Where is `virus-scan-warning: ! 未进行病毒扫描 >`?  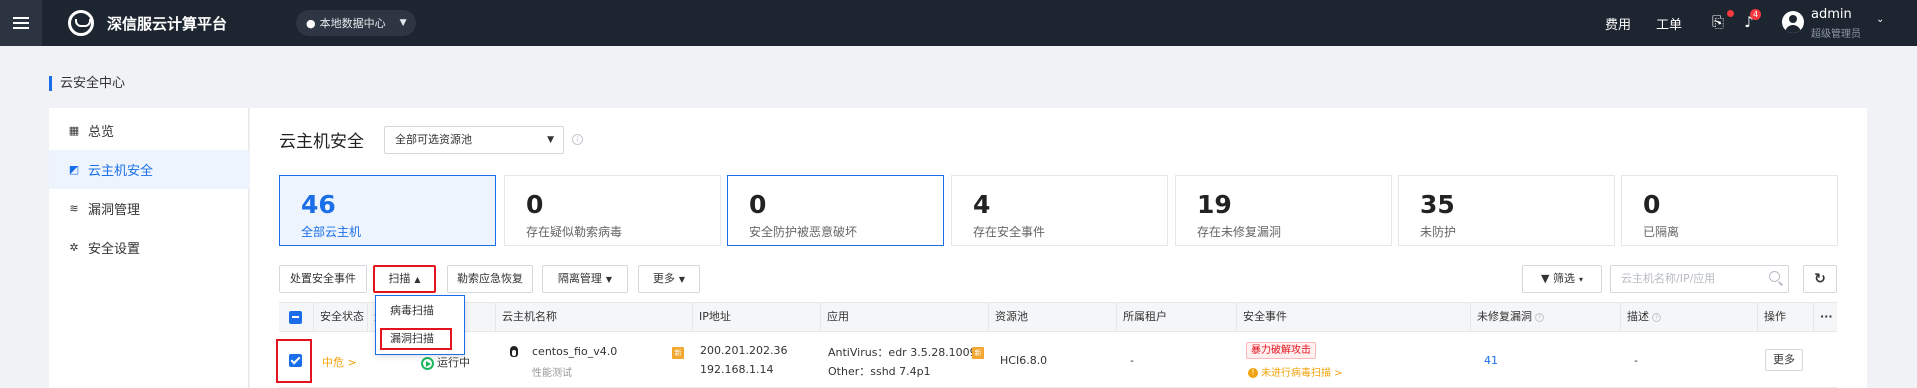 virus-scan-warning: ! 未进行病毒扫描 > is located at coordinates (1295, 371).